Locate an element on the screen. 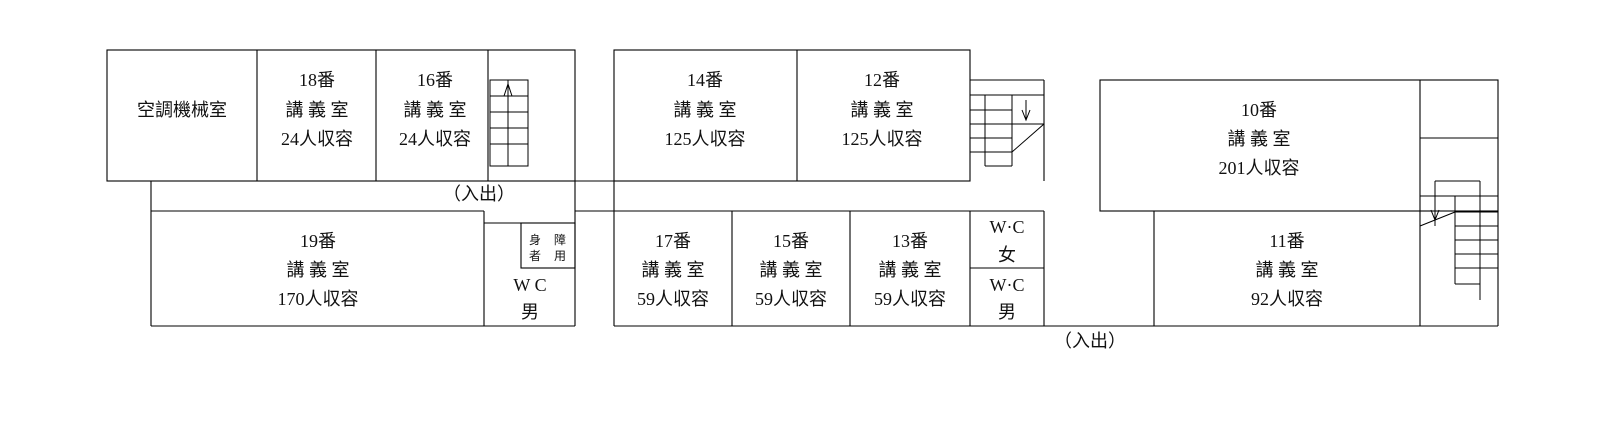 This screenshot has width=1602, height=442. room-number: 13番 is located at coordinates (910, 241).